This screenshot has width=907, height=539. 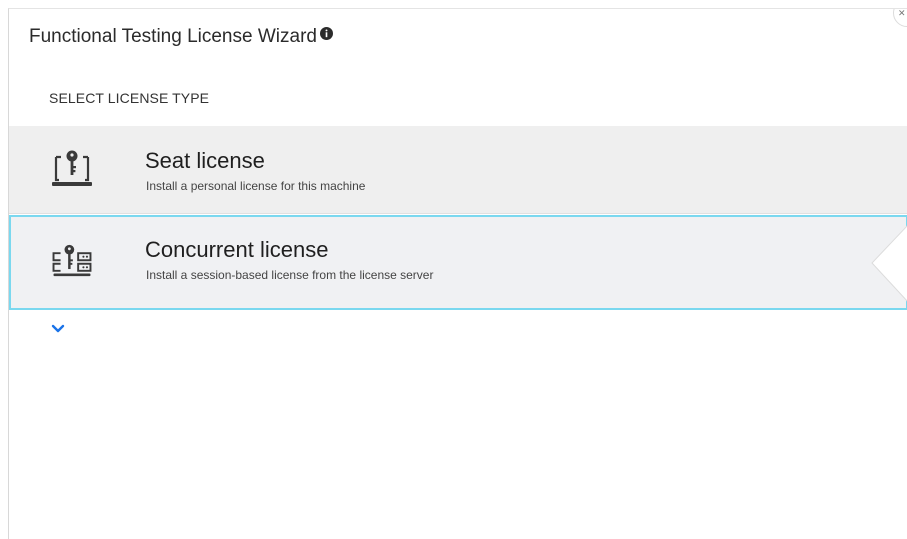 I want to click on option-title: Concurrent license, so click(x=237, y=249).